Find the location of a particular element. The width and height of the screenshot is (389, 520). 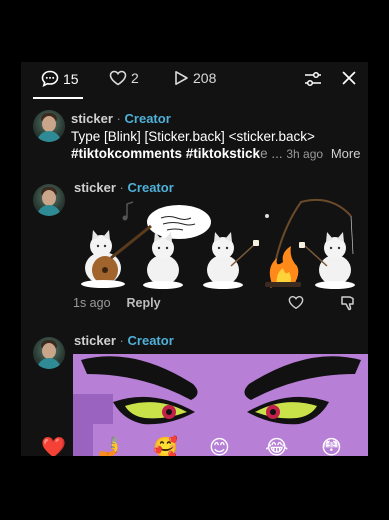

cat-roasting is located at coordinates (231, 260).